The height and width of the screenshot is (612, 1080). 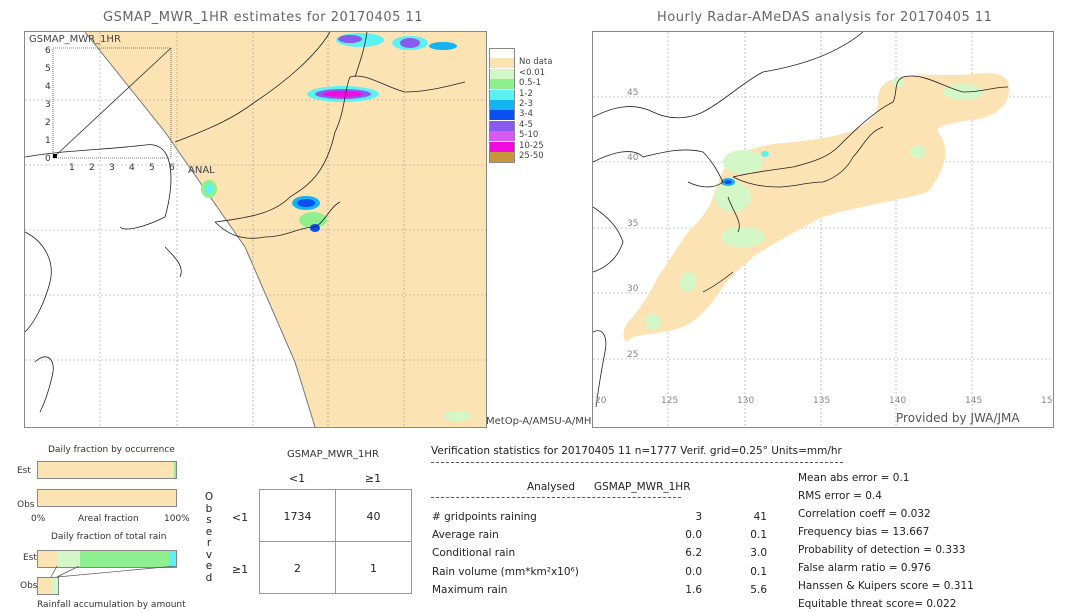 I want to click on lat-tick: 40, so click(x=633, y=158).